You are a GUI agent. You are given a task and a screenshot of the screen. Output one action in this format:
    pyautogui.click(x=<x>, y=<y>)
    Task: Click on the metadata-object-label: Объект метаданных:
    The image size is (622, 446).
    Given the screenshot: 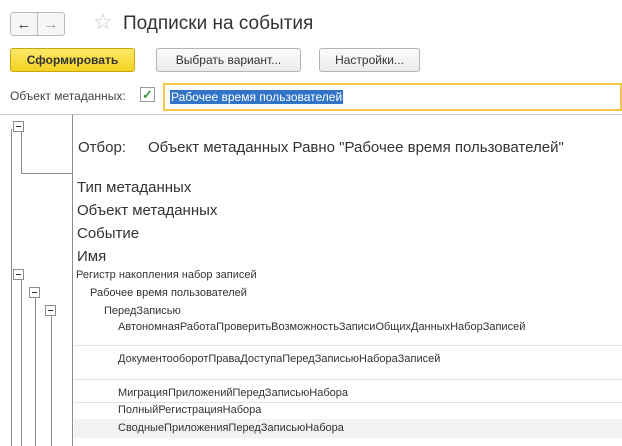 What is the action you would take?
    pyautogui.click(x=68, y=96)
    